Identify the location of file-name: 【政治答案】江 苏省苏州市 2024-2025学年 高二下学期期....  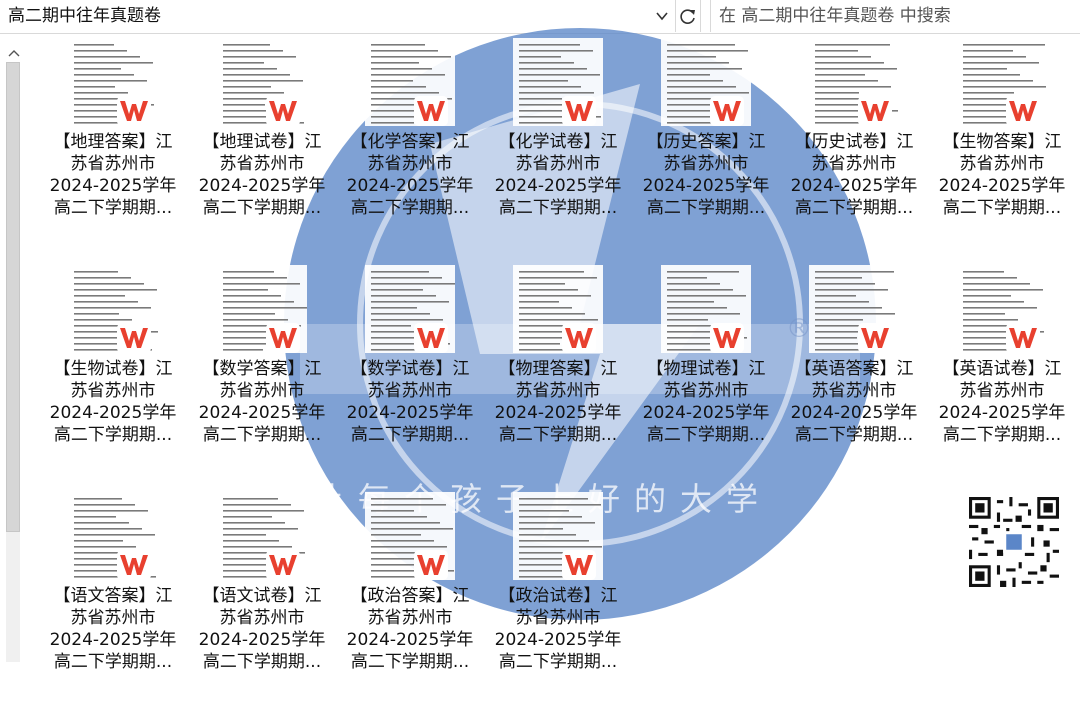
(410, 629).